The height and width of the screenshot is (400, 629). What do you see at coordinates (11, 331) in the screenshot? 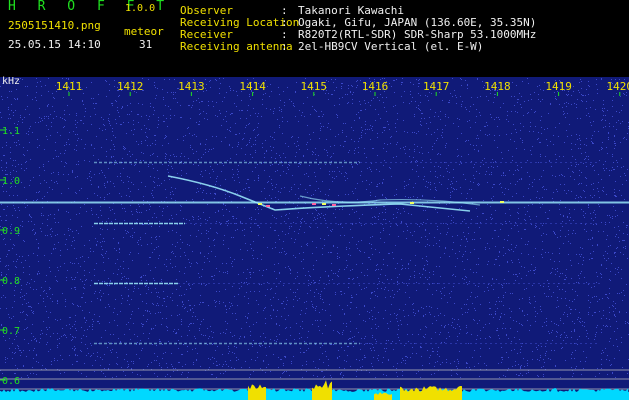
I see `y-tick-label: 0.7` at bounding box center [11, 331].